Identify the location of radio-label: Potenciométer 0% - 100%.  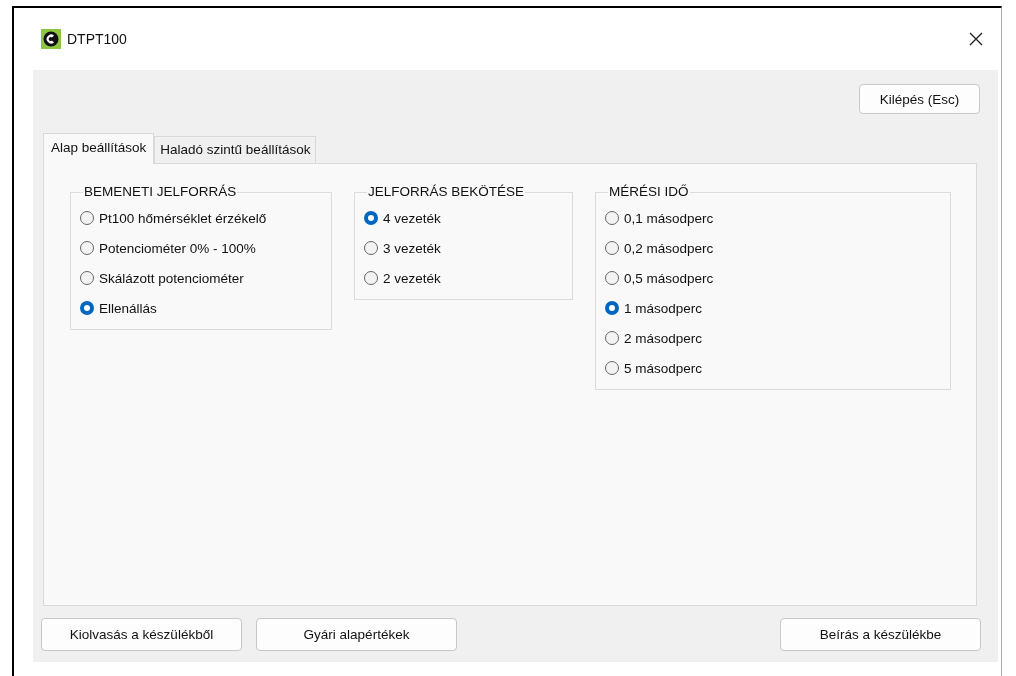
(177, 248).